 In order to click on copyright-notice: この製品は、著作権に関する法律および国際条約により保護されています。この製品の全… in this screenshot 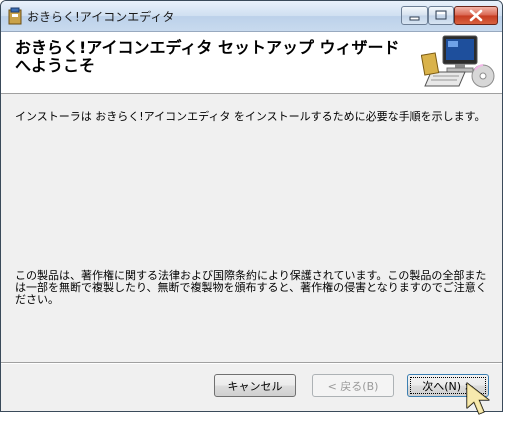, I will do `click(251, 287)`.